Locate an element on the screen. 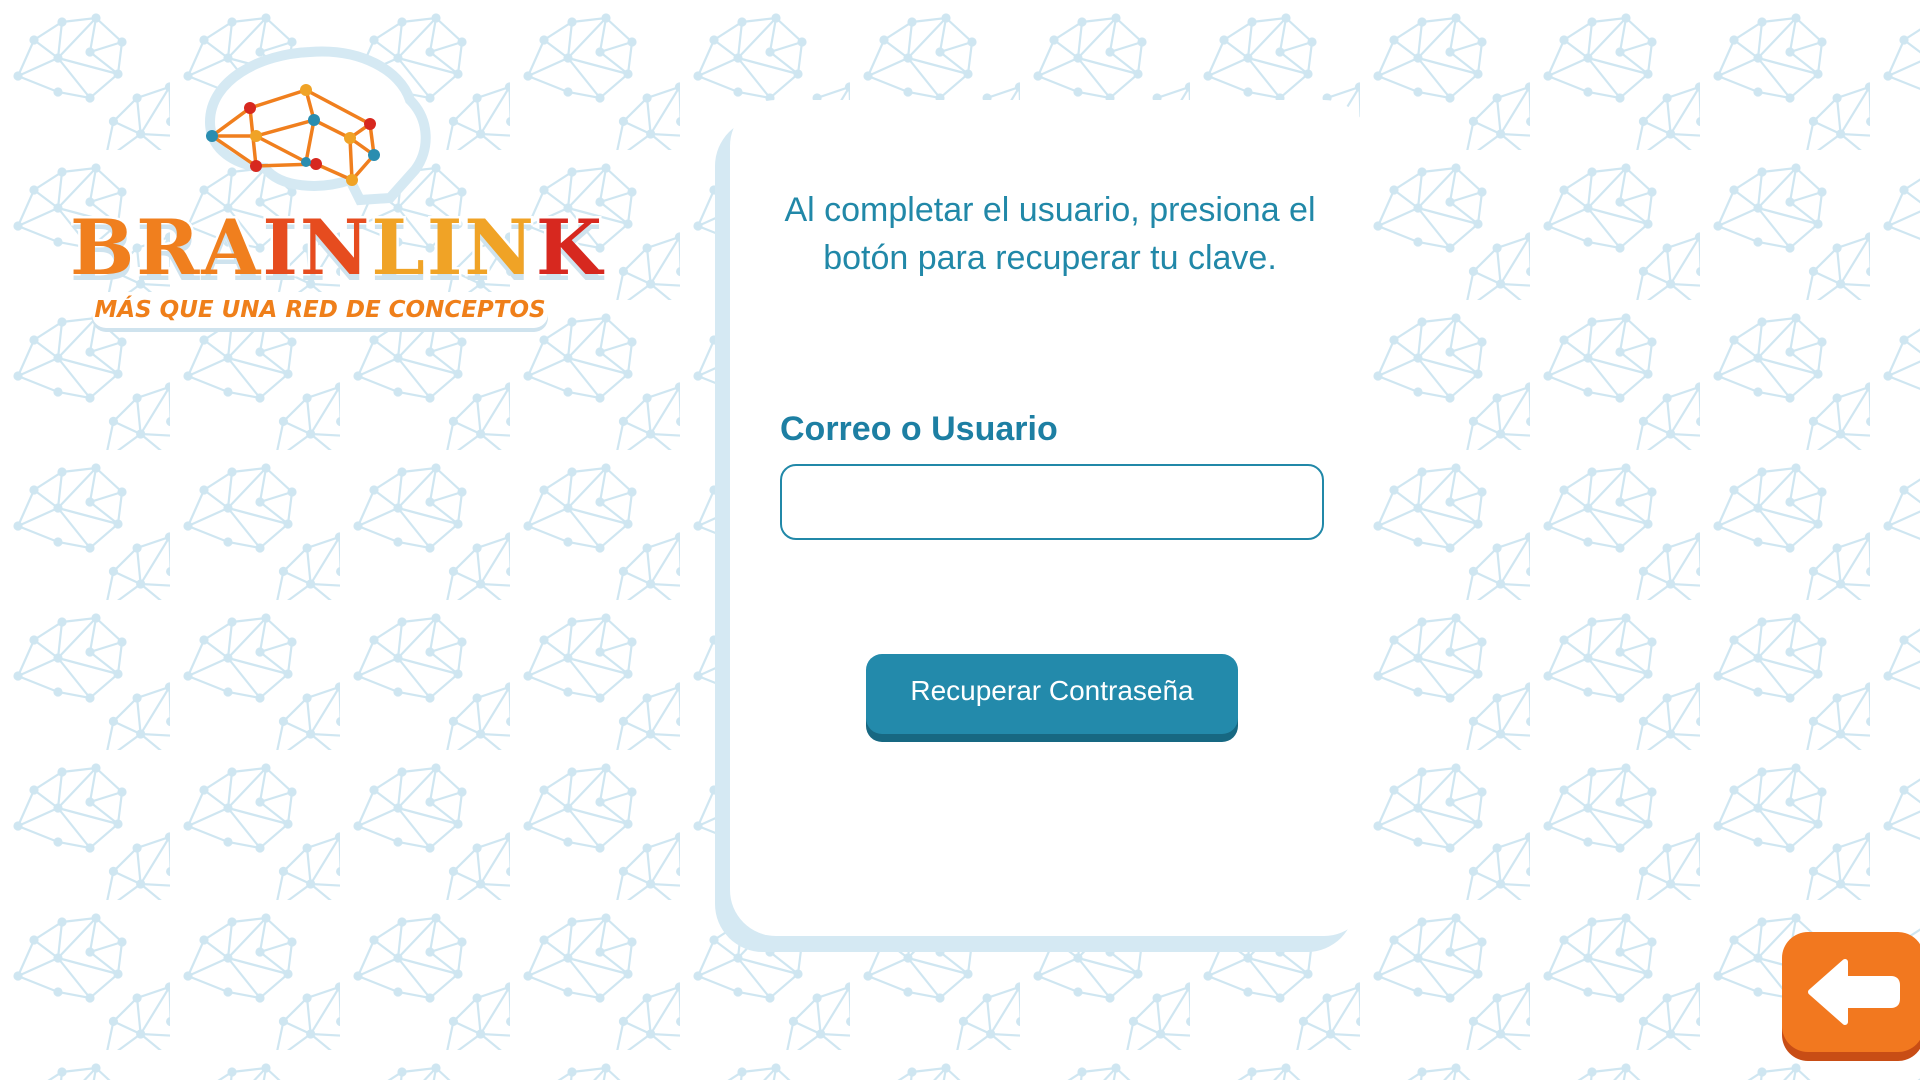 The image size is (1920, 1080). arrow-left-icon is located at coordinates (1854, 992).